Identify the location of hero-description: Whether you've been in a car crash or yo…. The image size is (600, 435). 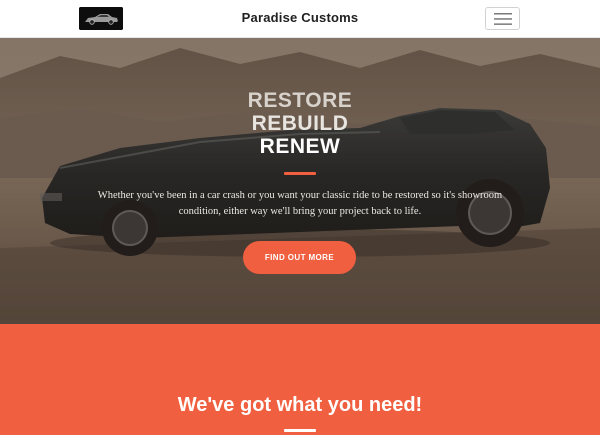
(300, 203).